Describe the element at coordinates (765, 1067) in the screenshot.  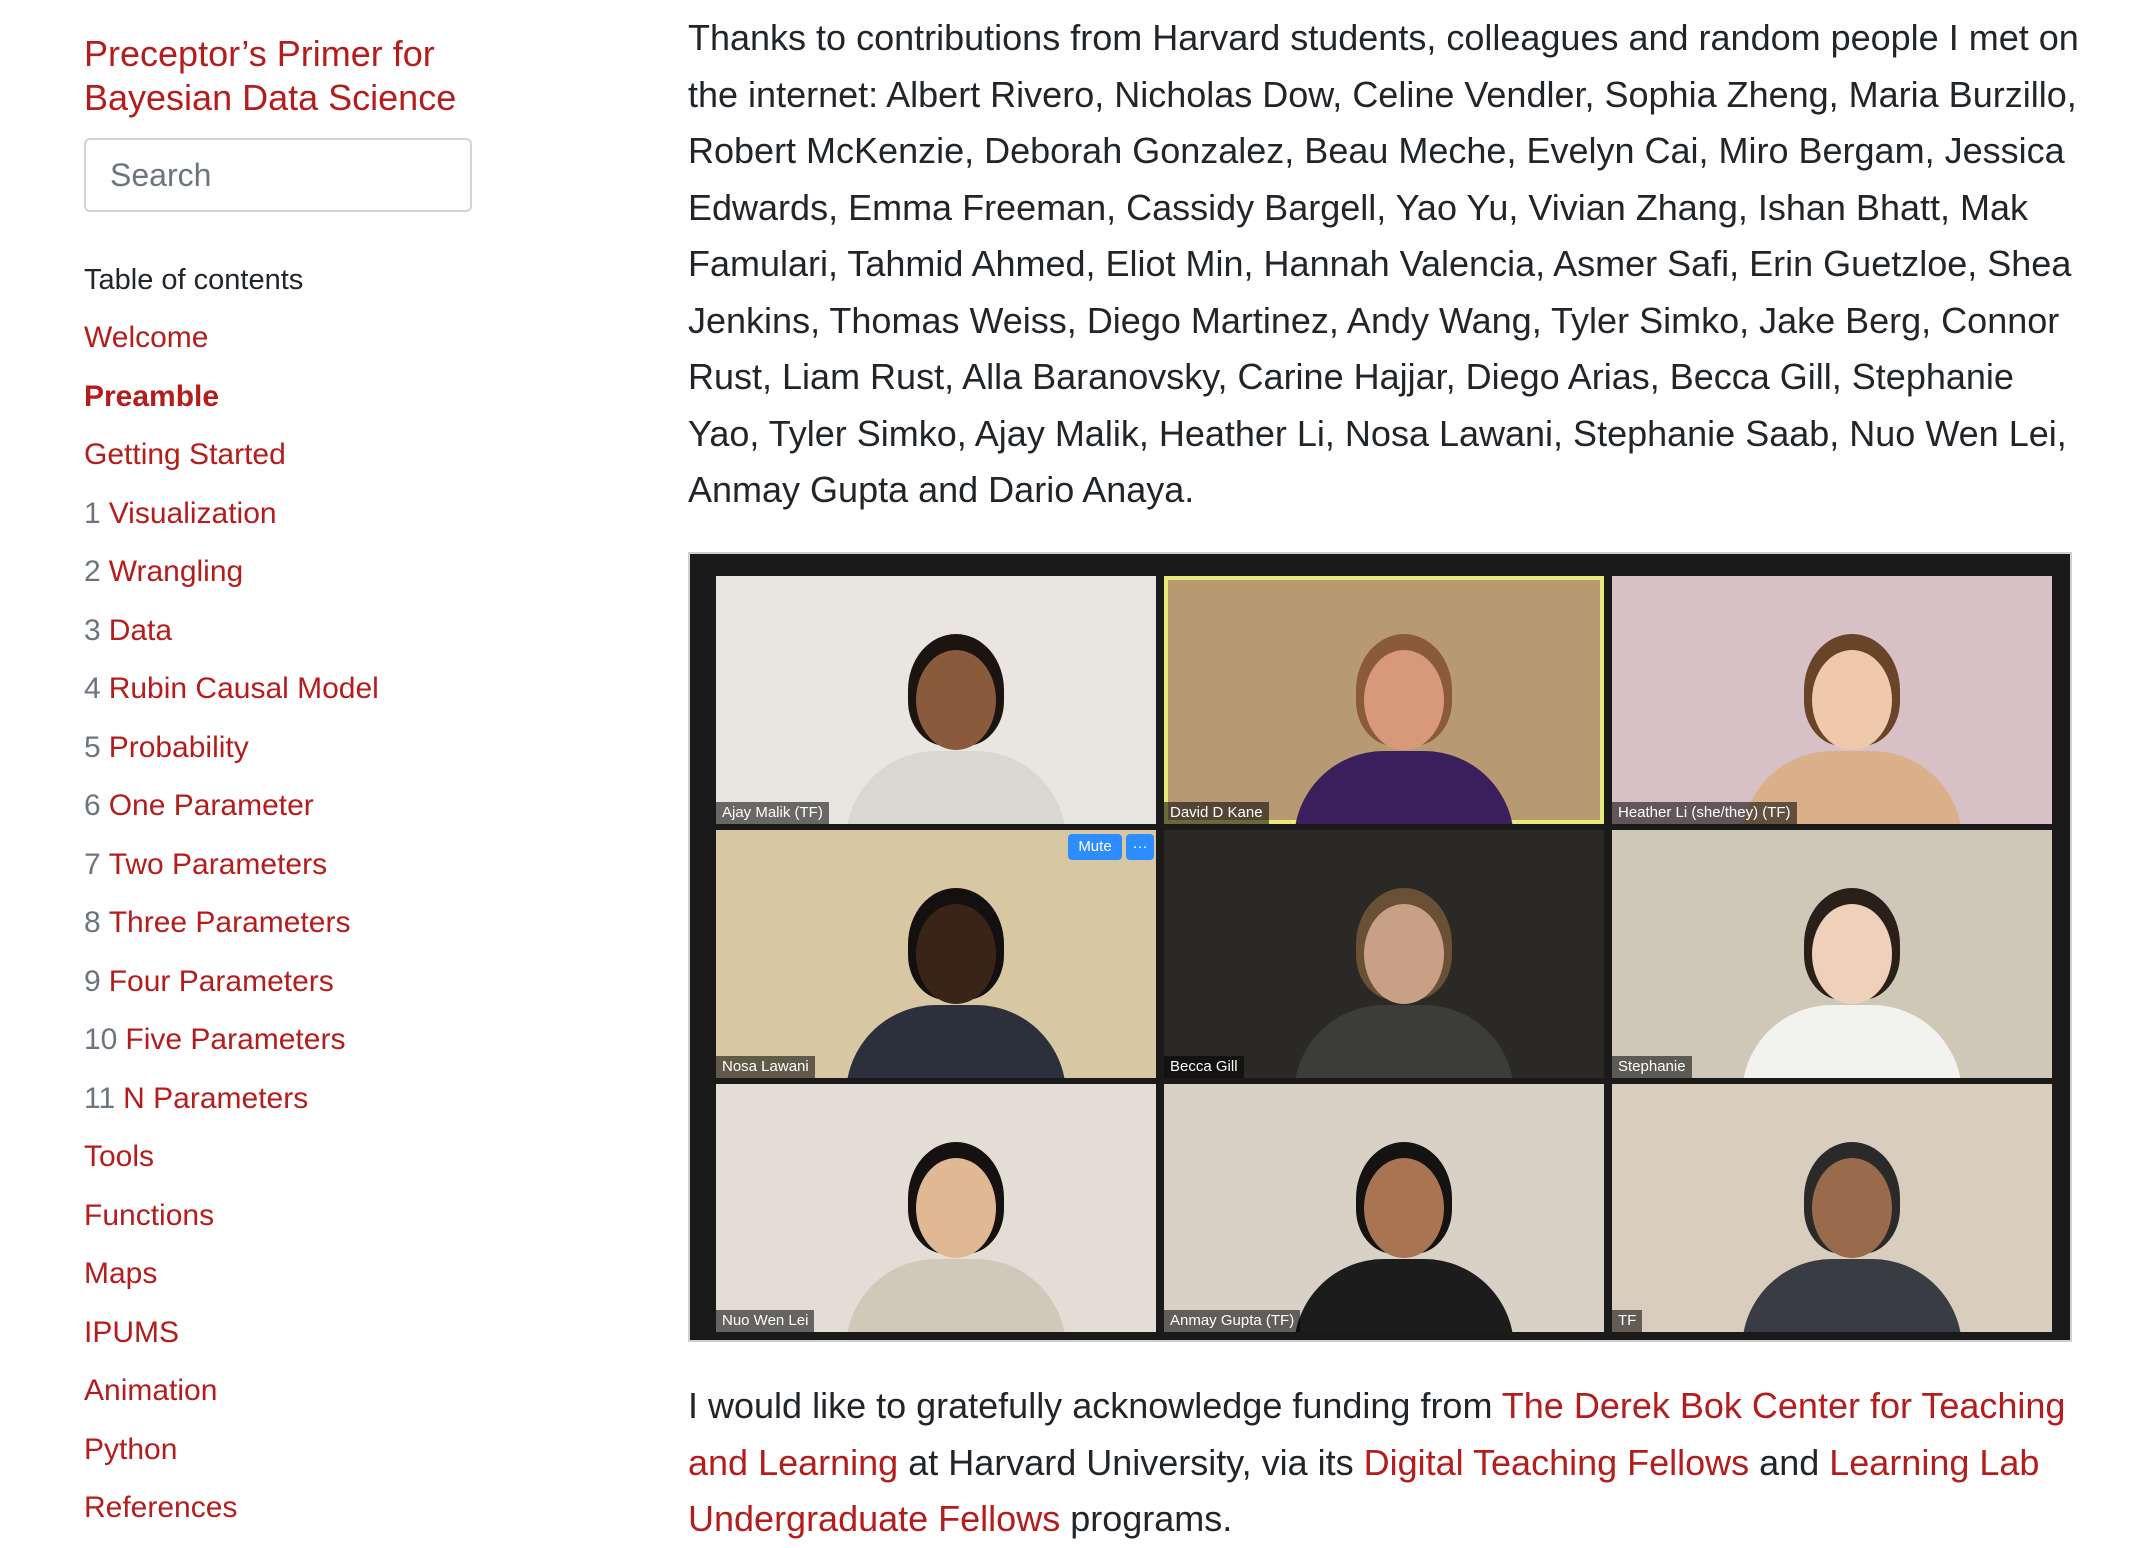
I see `participant-name-label: Nosa Lawani` at that location.